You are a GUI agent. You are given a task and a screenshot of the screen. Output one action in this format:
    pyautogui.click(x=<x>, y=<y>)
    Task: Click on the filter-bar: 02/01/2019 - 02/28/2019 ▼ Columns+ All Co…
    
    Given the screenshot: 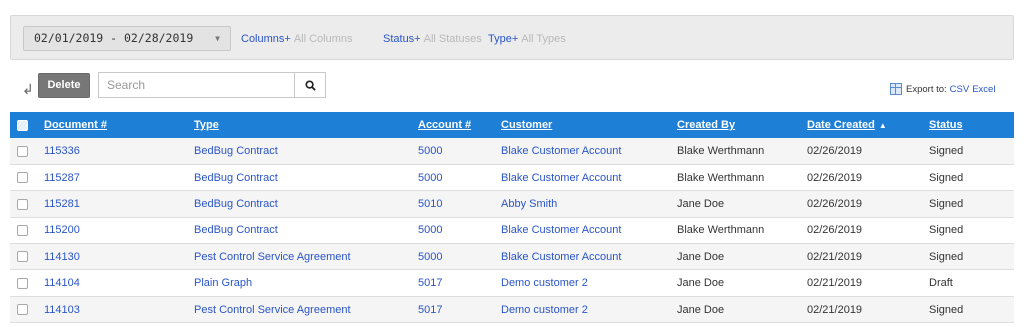 What is the action you would take?
    pyautogui.click(x=512, y=37)
    